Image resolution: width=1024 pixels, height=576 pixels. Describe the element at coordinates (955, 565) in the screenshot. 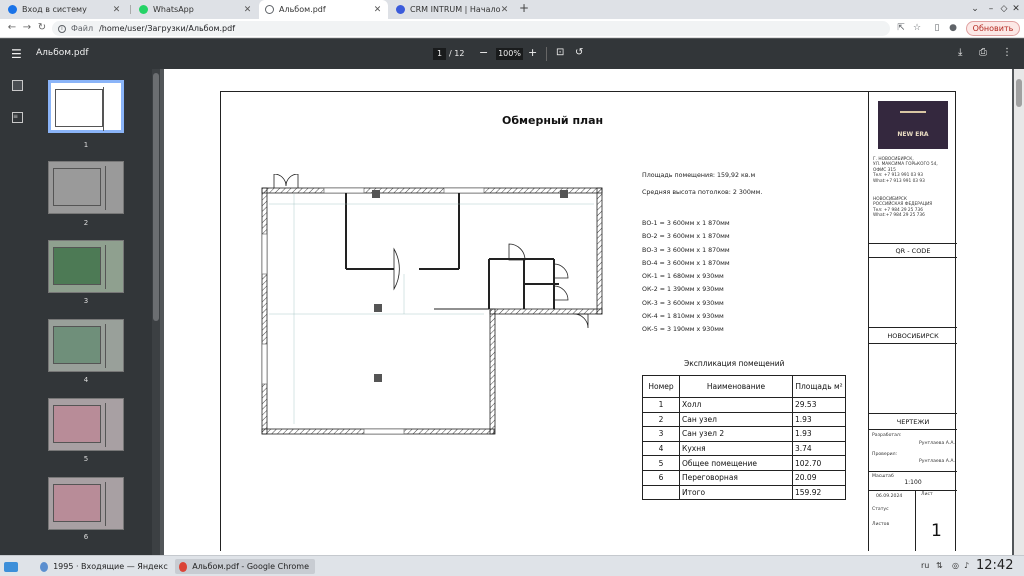

I see `shield-icon: ◎` at that location.